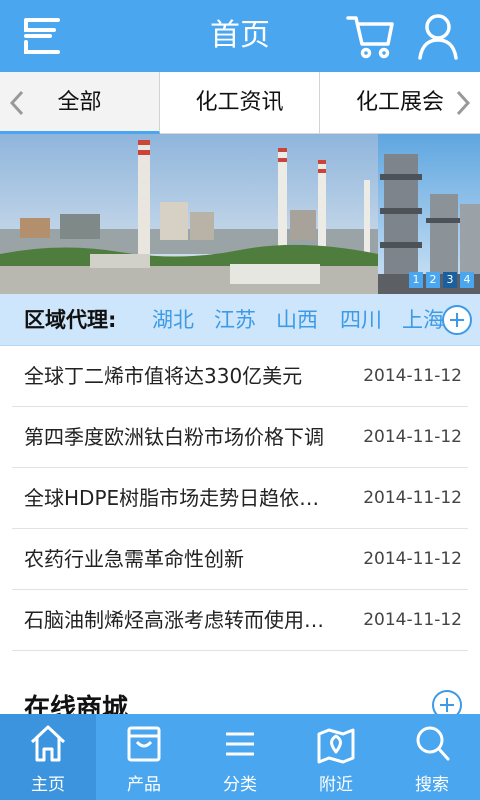 This screenshot has height=800, width=480. What do you see at coordinates (144, 744) in the screenshot?
I see `bag-icon` at bounding box center [144, 744].